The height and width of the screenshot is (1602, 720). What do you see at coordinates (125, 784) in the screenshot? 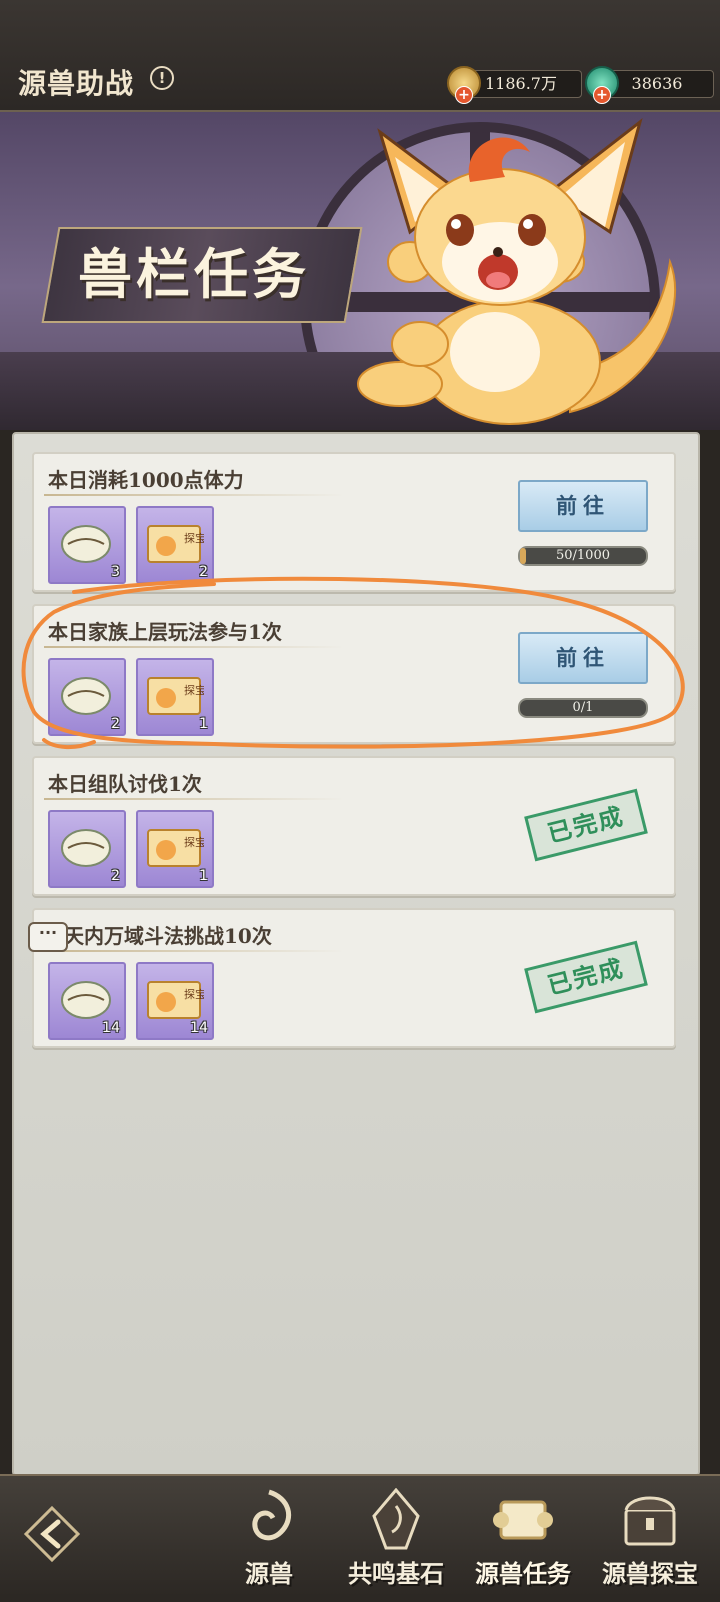
I see `task-title: 本日组队讨伐1次` at bounding box center [125, 784].